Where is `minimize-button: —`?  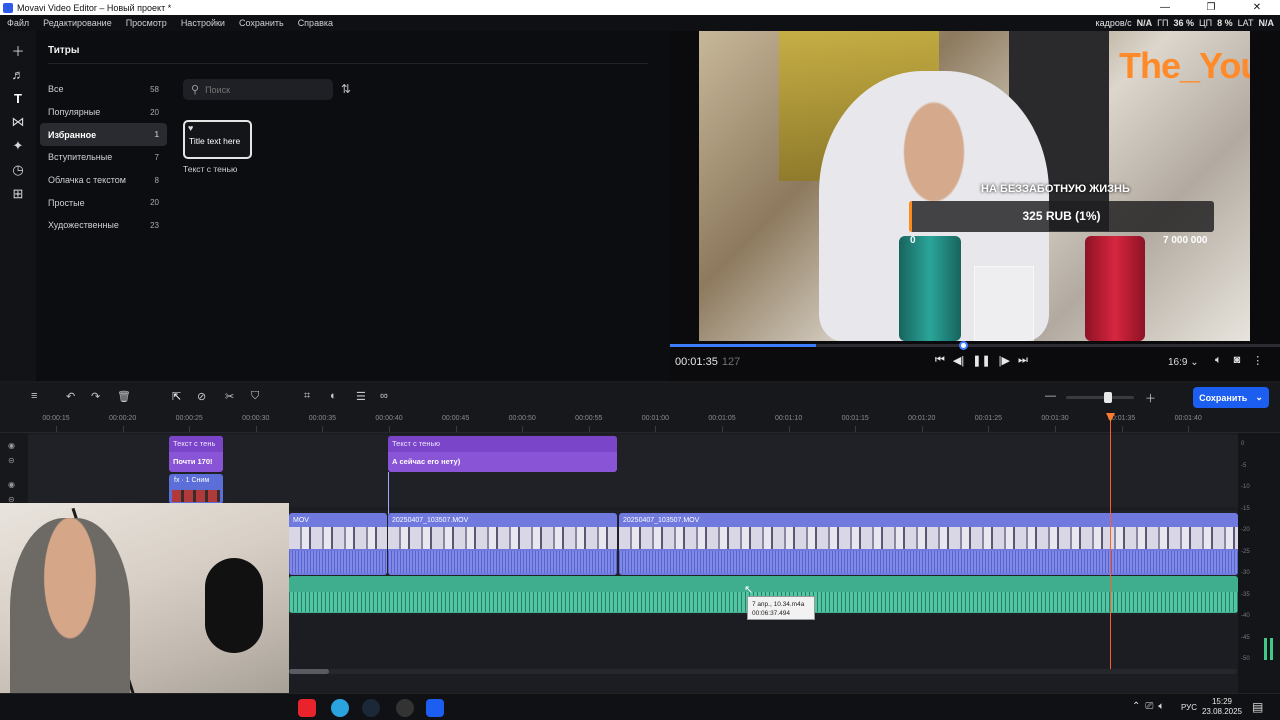
minimize-button: — is located at coordinates (1165, 7).